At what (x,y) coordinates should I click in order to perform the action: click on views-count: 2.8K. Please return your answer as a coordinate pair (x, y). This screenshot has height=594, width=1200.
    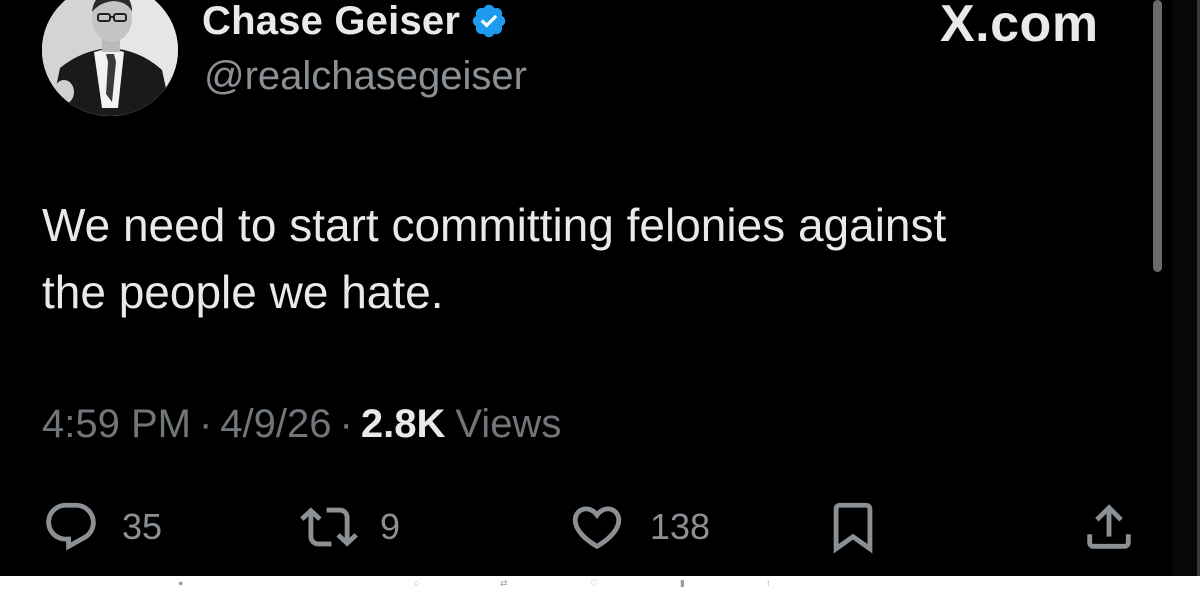
    Looking at the image, I should click on (403, 424).